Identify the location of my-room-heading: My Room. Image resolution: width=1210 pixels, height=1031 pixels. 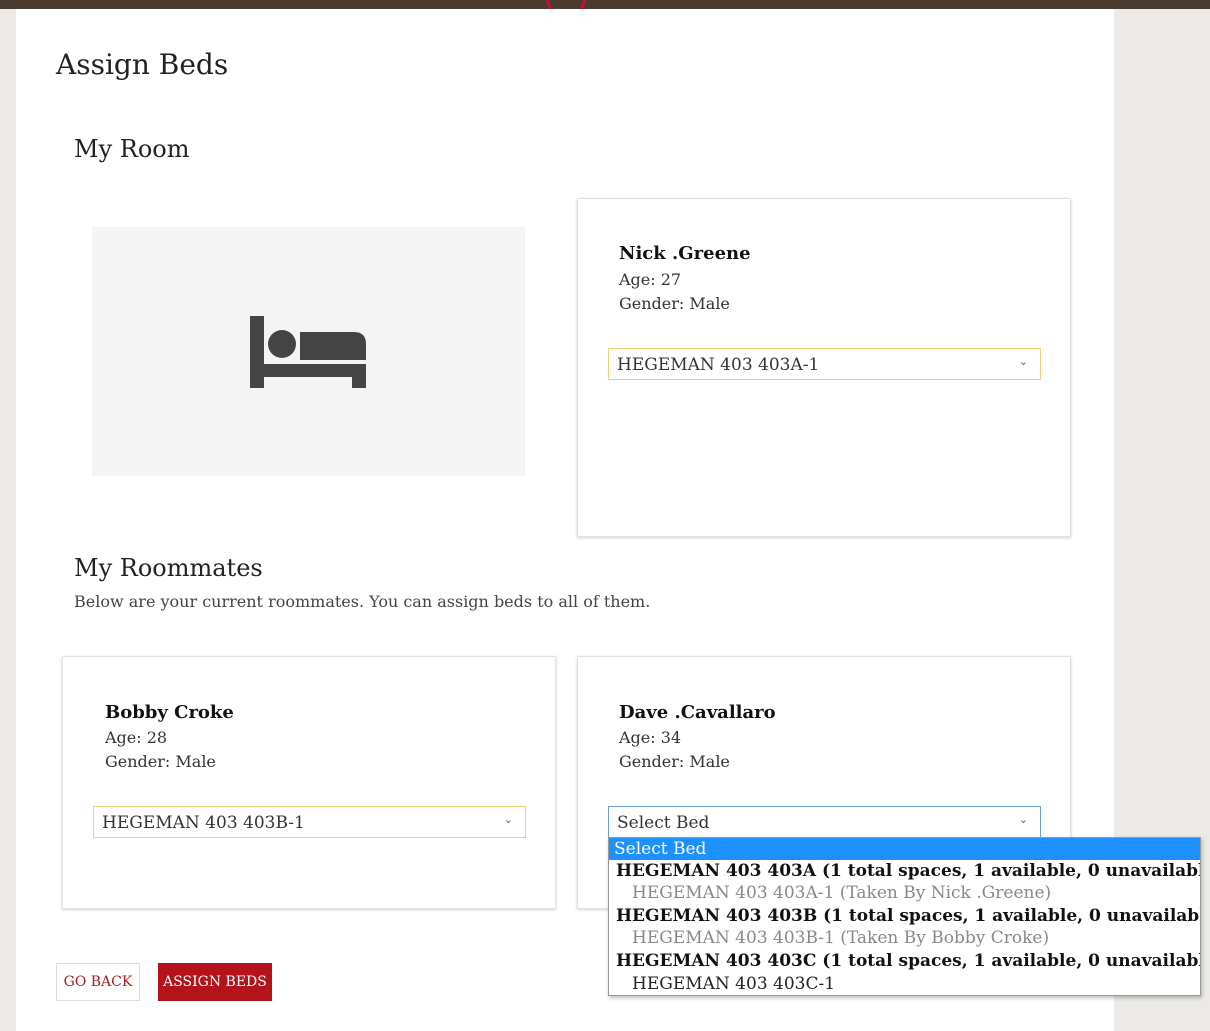
(132, 149).